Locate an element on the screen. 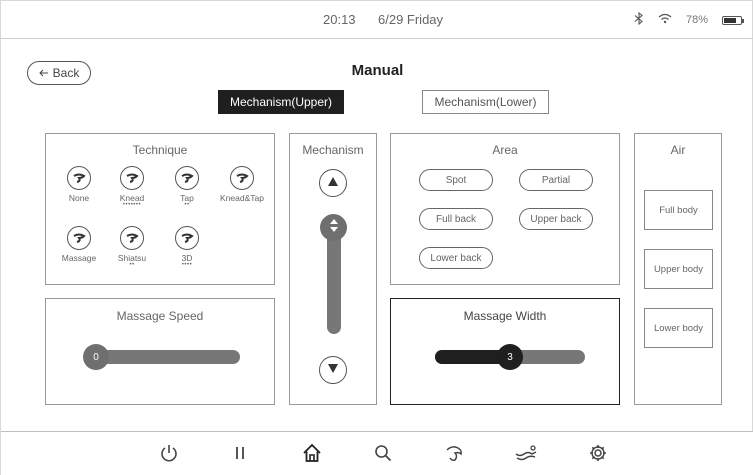  massage-hand-icon is located at coordinates (455, 455).